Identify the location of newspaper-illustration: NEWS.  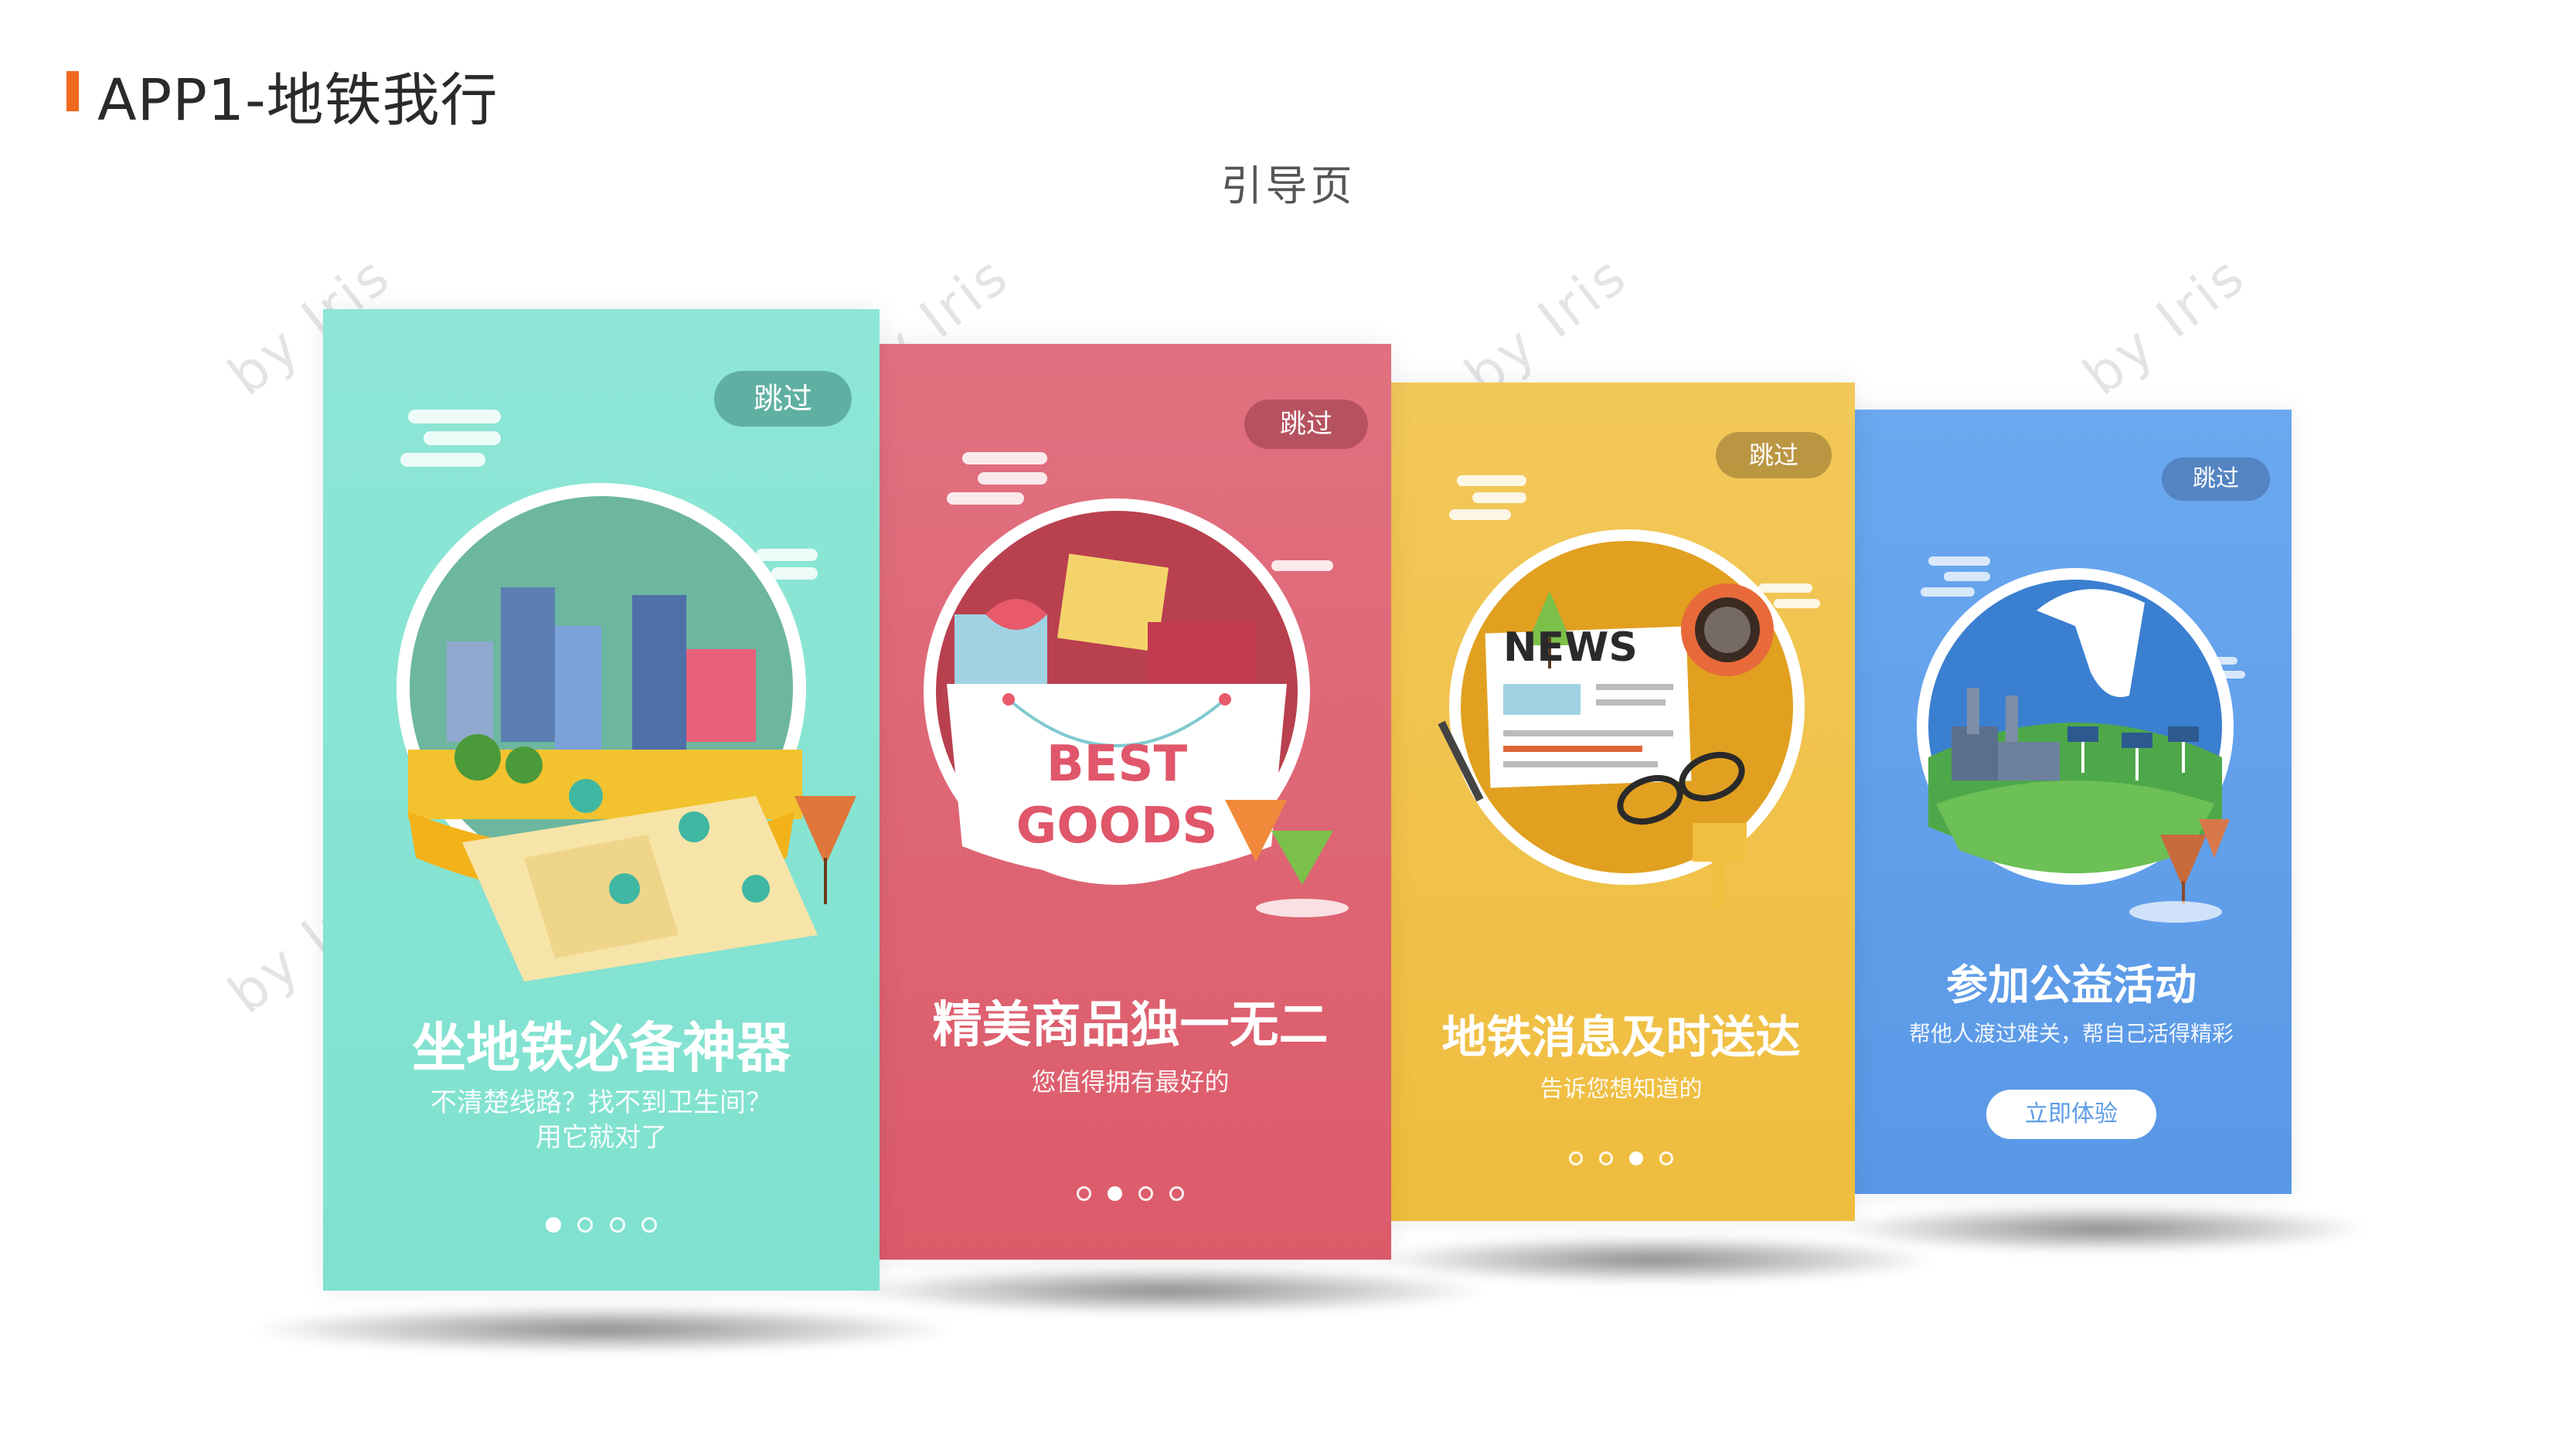
(1629, 692).